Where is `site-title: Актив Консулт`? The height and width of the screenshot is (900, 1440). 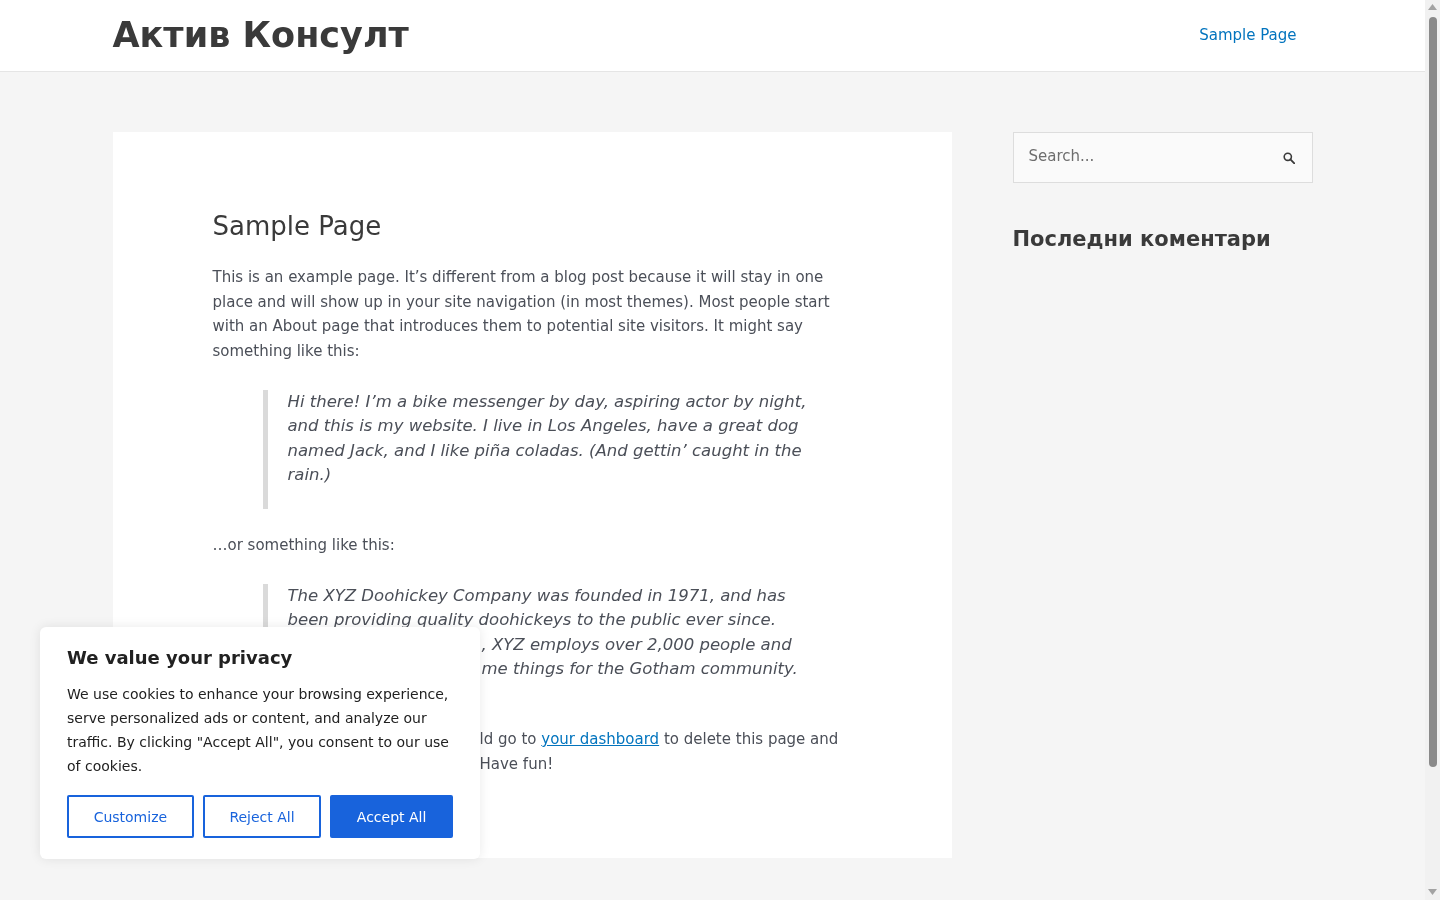 site-title: Актив Консулт is located at coordinates (260, 35).